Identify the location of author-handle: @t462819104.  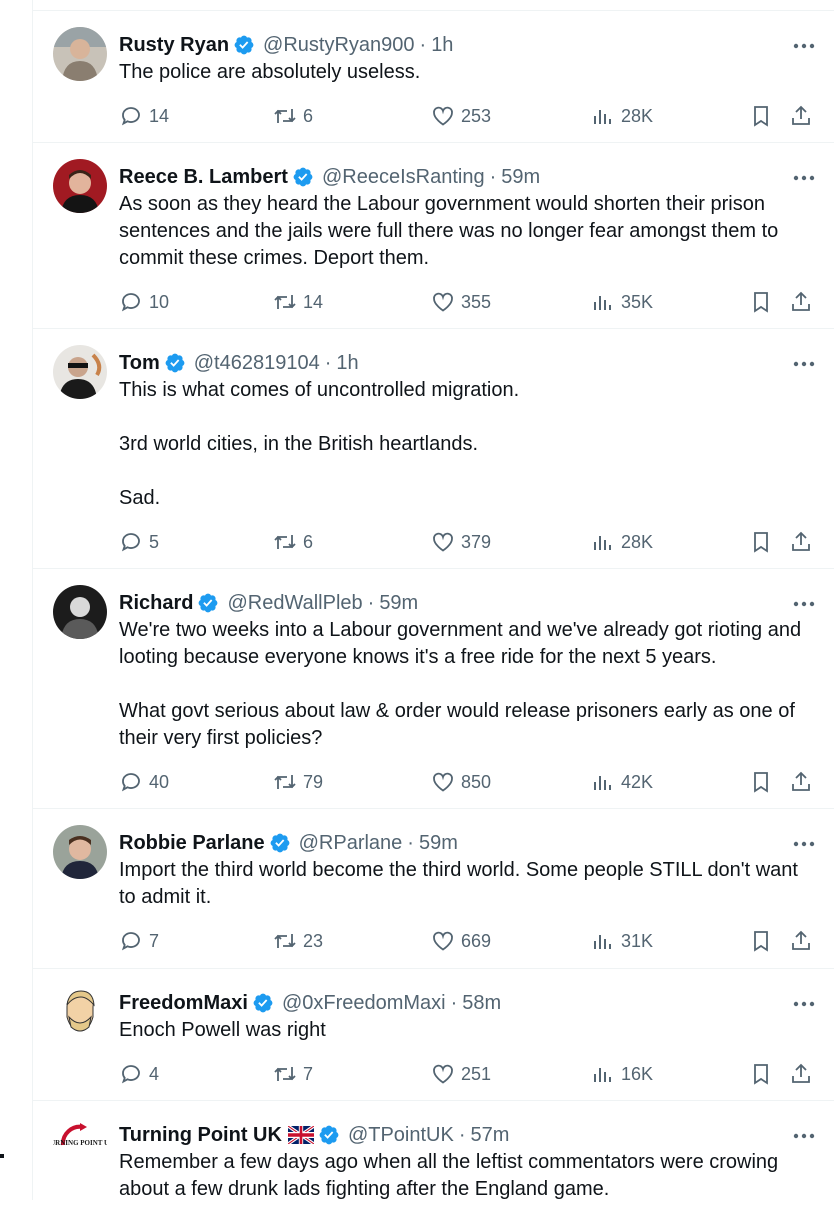
(257, 363).